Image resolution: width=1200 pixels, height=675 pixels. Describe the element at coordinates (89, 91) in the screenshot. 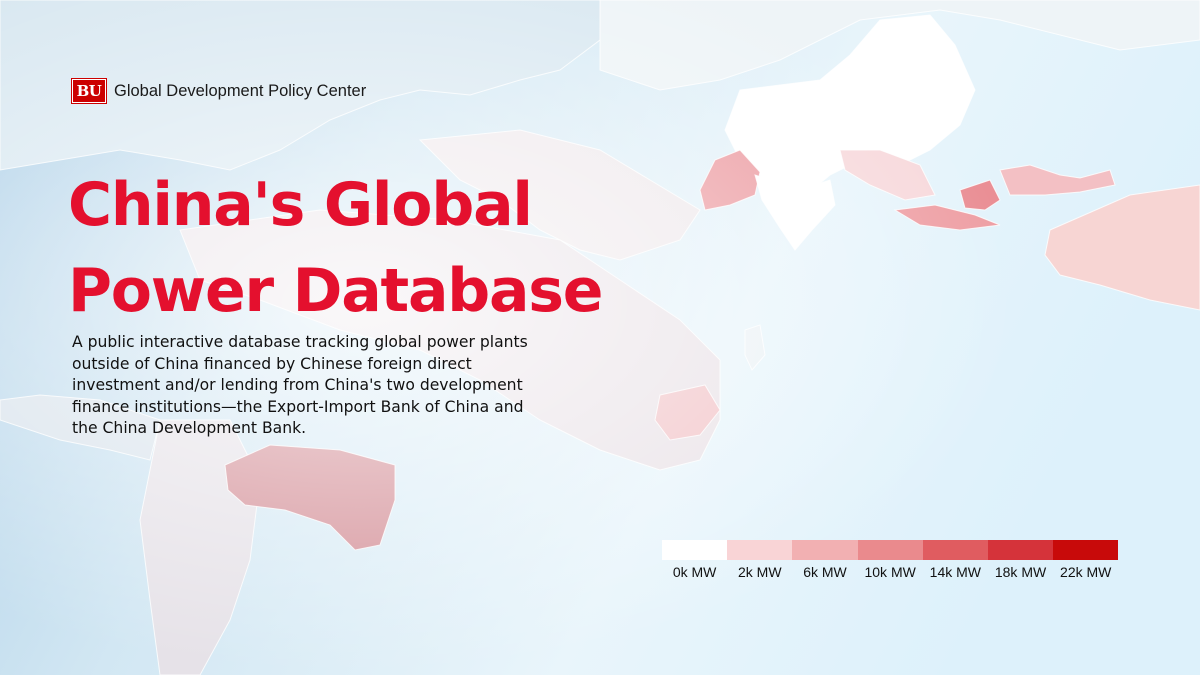

I see `bu-logo: BU` at that location.